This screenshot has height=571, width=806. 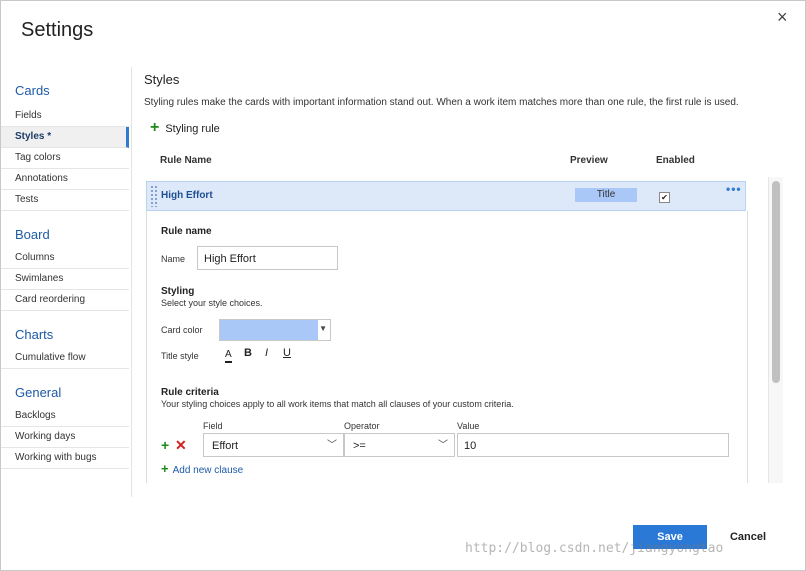 I want to click on column-header-preview: Preview, so click(x=589, y=160).